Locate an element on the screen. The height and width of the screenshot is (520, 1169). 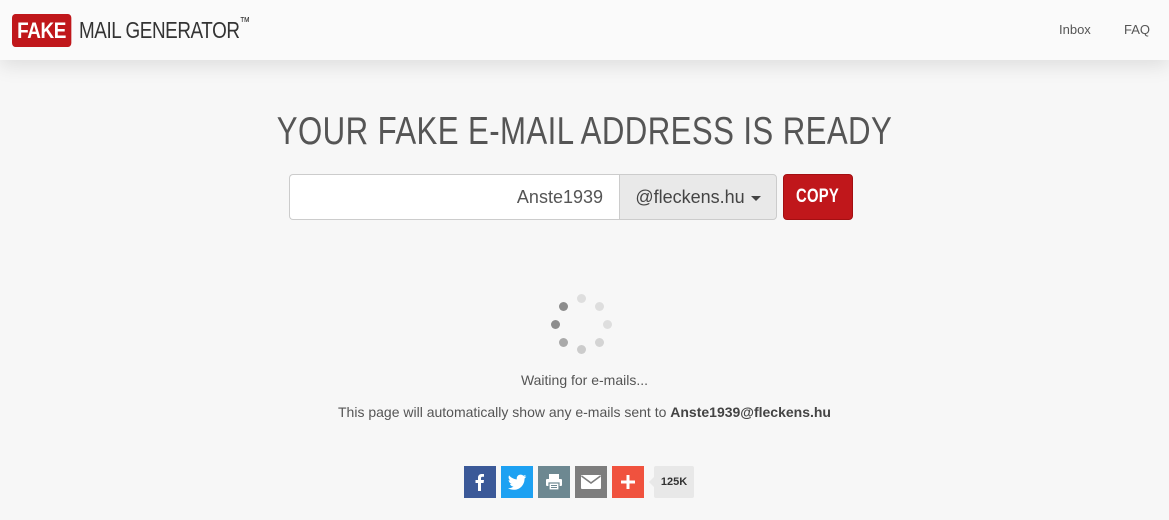
loading-spinner-icon is located at coordinates (582, 324).